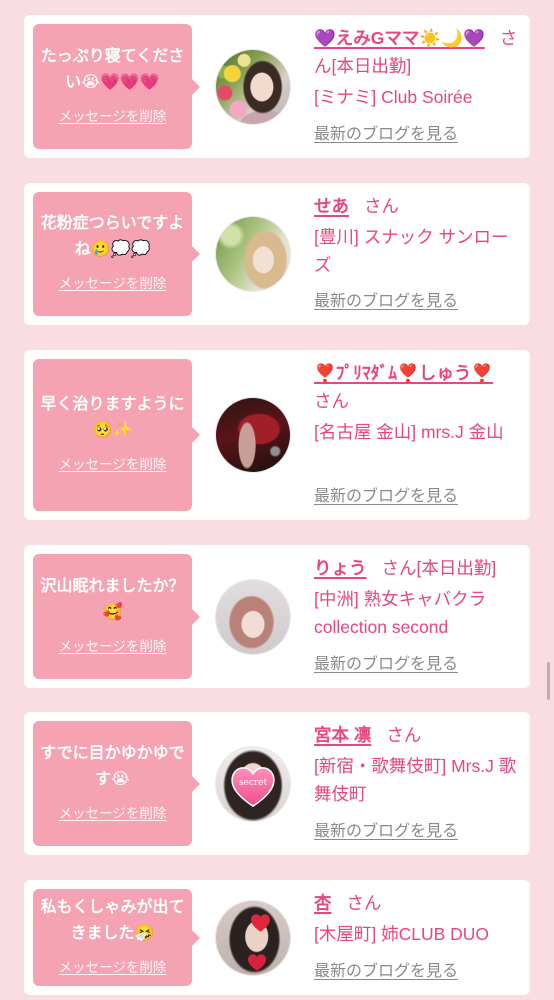  I want to click on message-bubble: たっぷり寝てください😭💗💗💗 メッセージを削除, so click(116, 86).